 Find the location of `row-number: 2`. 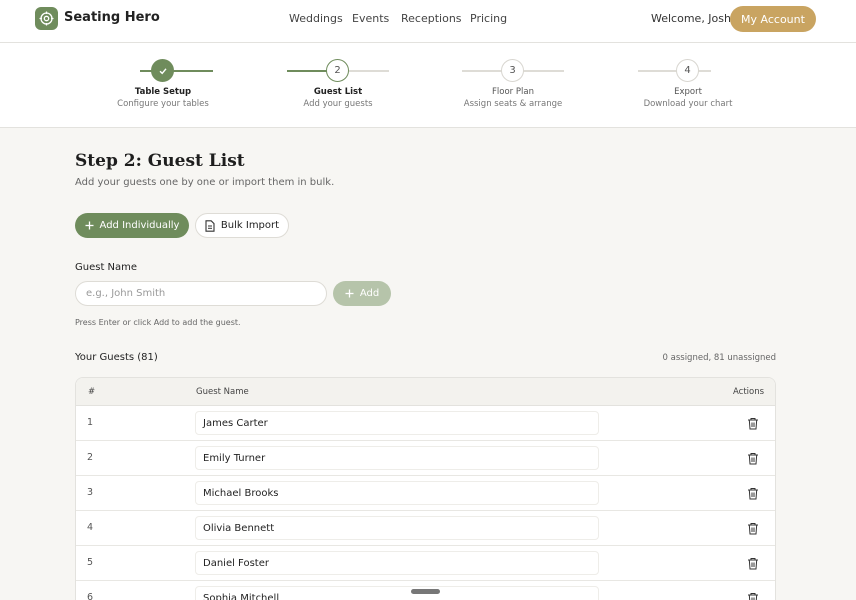

row-number: 2 is located at coordinates (90, 457).